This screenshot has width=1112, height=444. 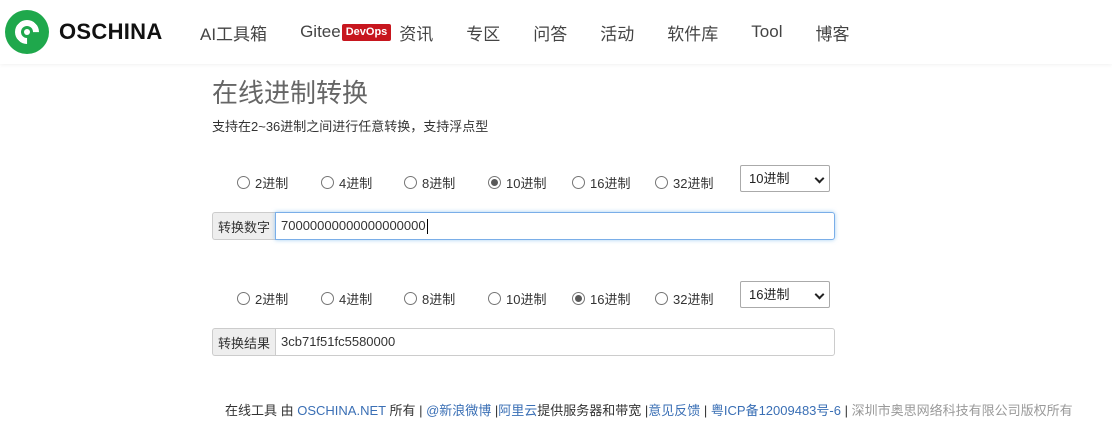 I want to click on input-base-radio-label: 32进制, so click(x=693, y=183).